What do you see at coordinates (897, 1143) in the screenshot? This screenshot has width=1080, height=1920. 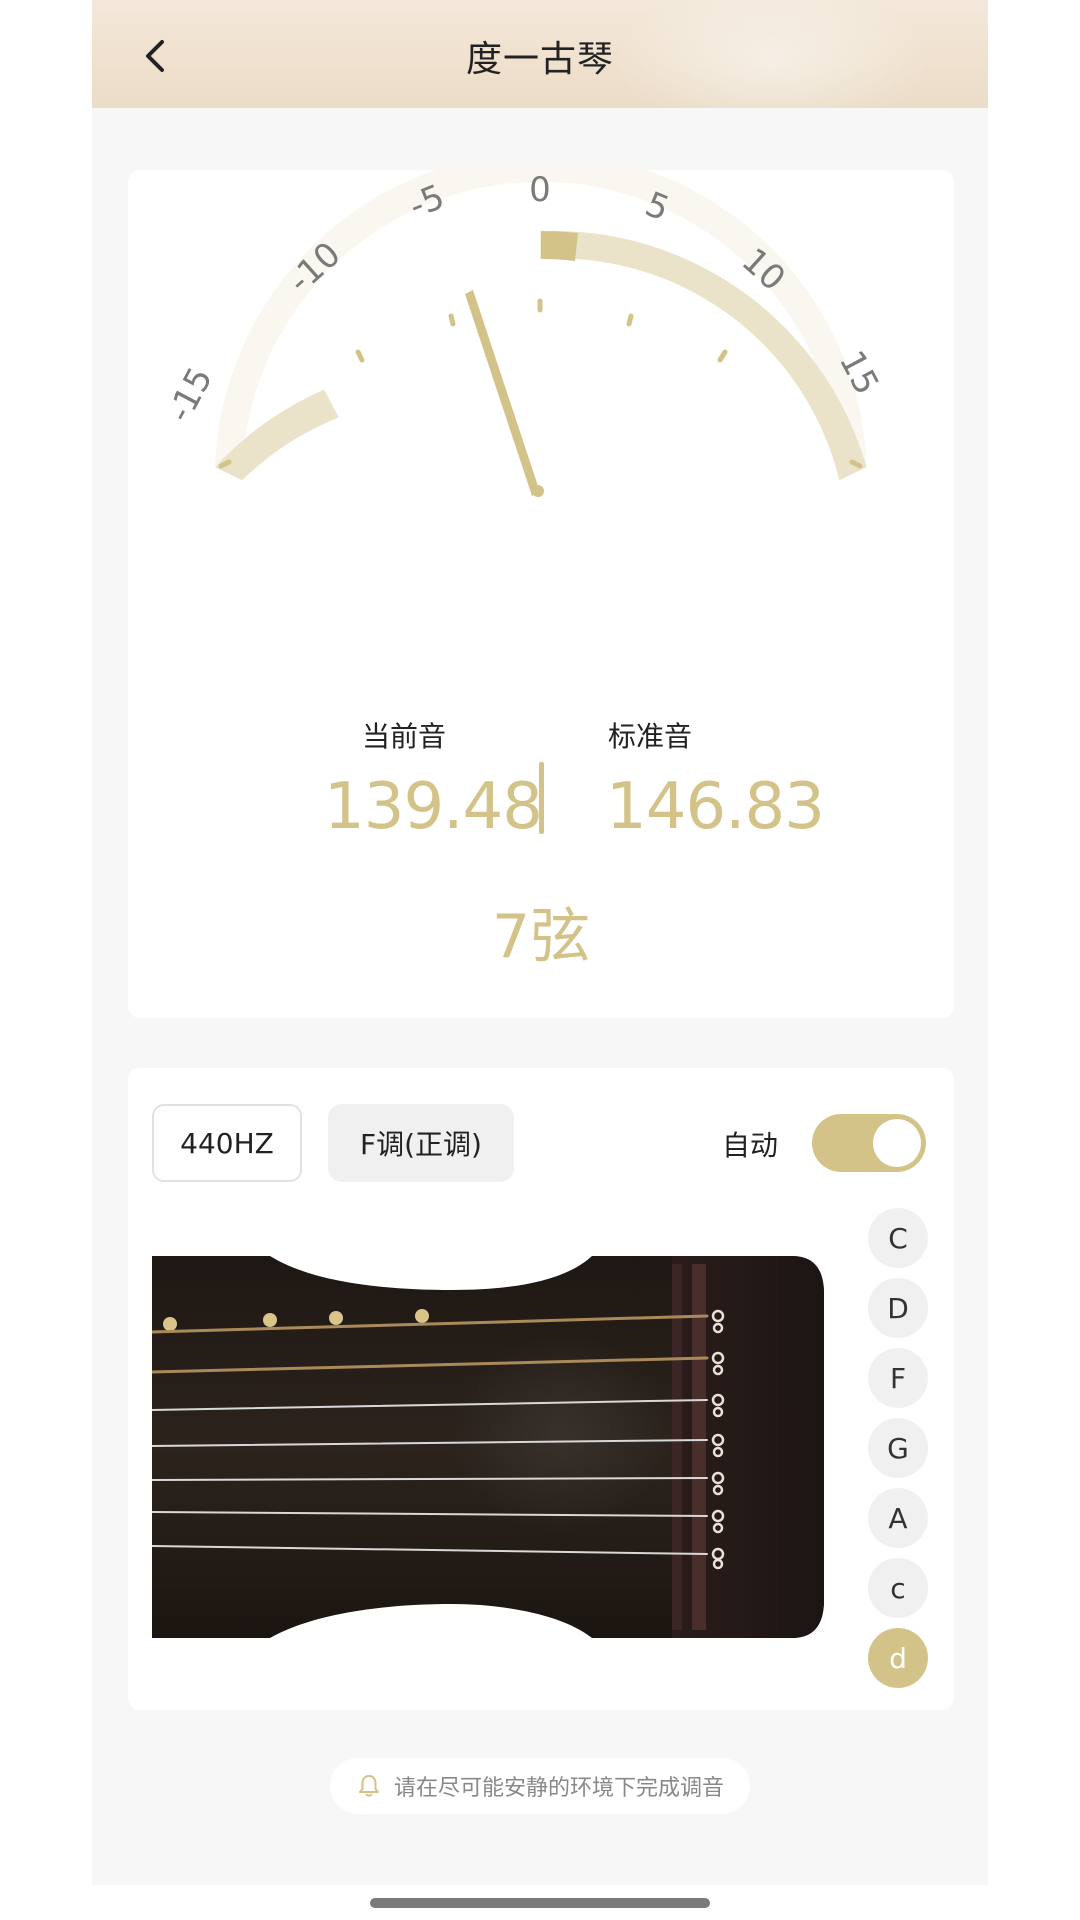 I see `toggle-knob` at bounding box center [897, 1143].